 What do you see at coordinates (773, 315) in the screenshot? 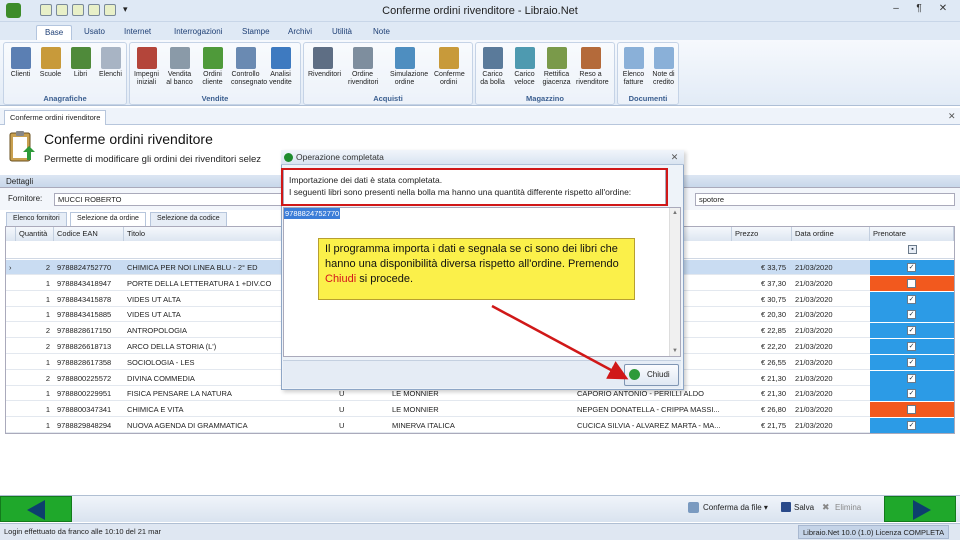
I see `cell-price: € 20,30` at bounding box center [773, 315].